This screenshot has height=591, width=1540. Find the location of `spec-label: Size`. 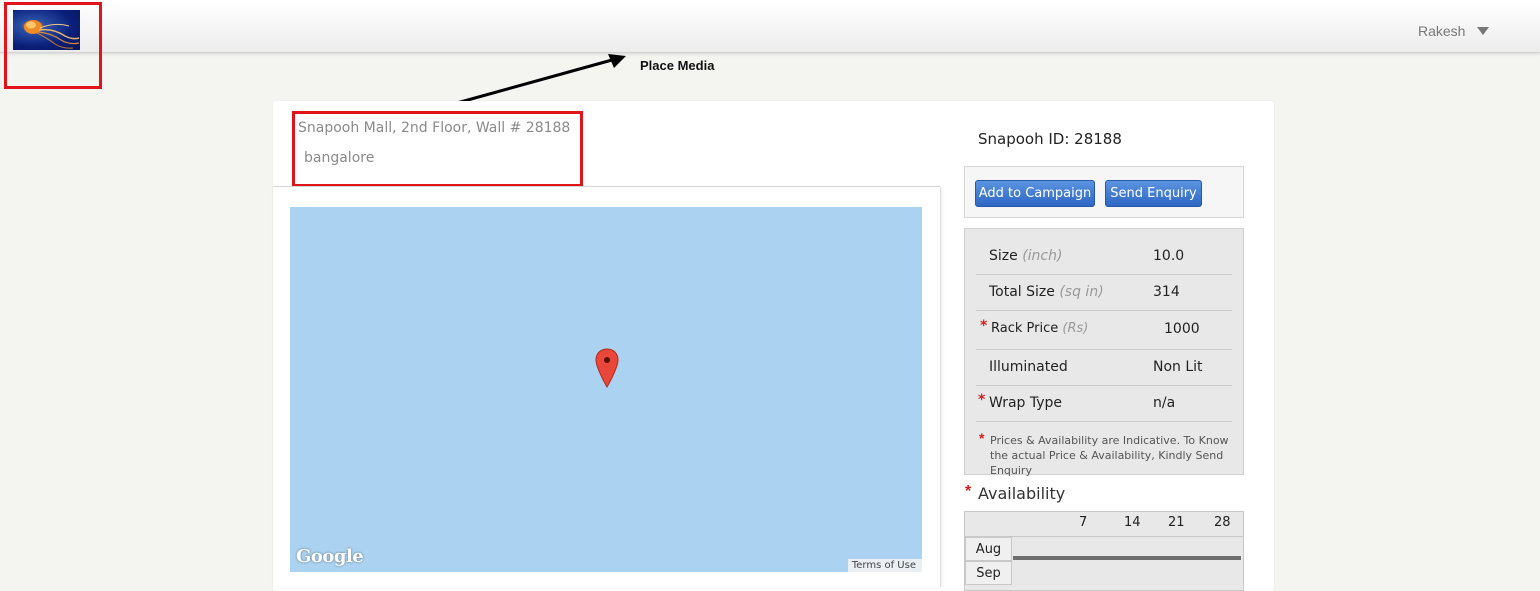

spec-label: Size is located at coordinates (1003, 256).